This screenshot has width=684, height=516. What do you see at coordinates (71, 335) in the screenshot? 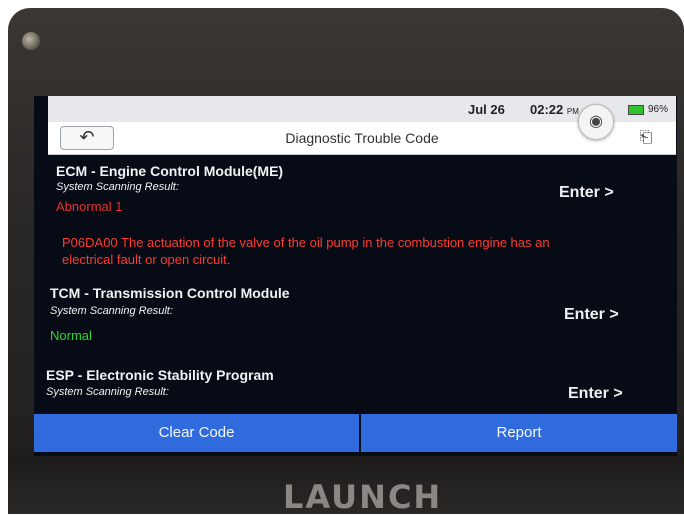
I see `module-status: Normal` at bounding box center [71, 335].